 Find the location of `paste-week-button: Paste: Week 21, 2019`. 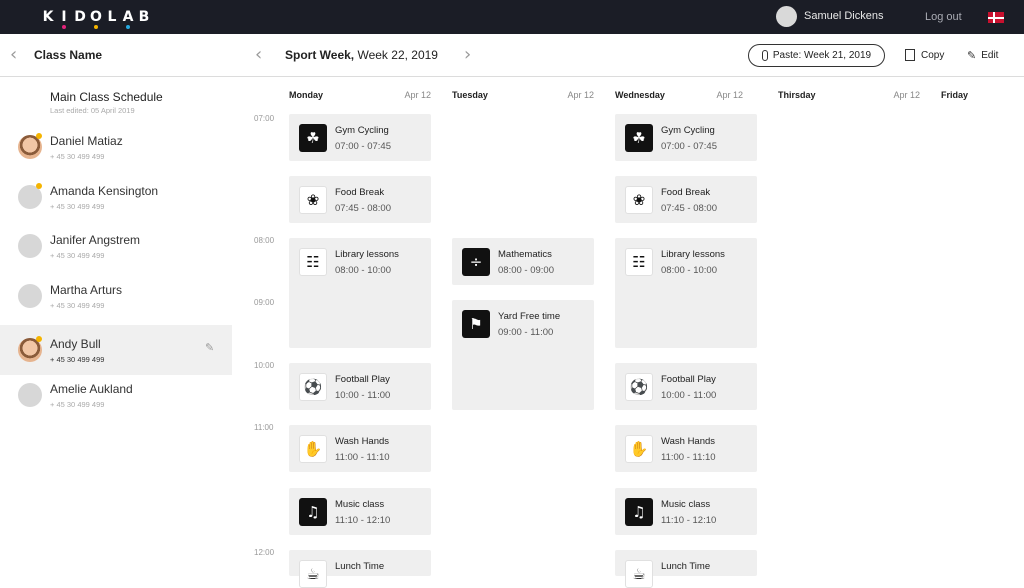

paste-week-button: Paste: Week 21, 2019 is located at coordinates (816, 55).